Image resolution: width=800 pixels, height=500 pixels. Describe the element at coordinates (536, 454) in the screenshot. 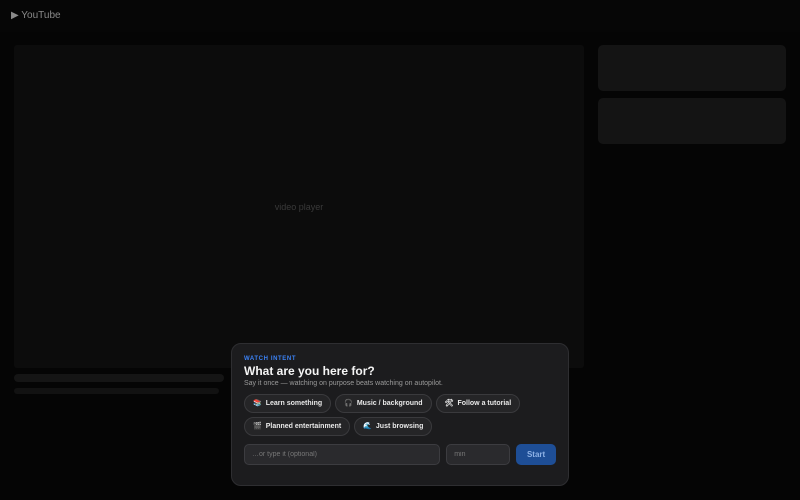

I see `start-button: Start` at that location.